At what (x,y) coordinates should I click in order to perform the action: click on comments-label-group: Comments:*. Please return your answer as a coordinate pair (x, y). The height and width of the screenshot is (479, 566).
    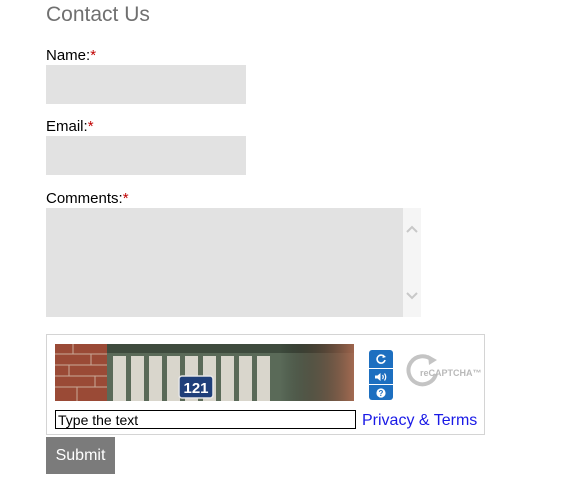
    Looking at the image, I should click on (87, 198).